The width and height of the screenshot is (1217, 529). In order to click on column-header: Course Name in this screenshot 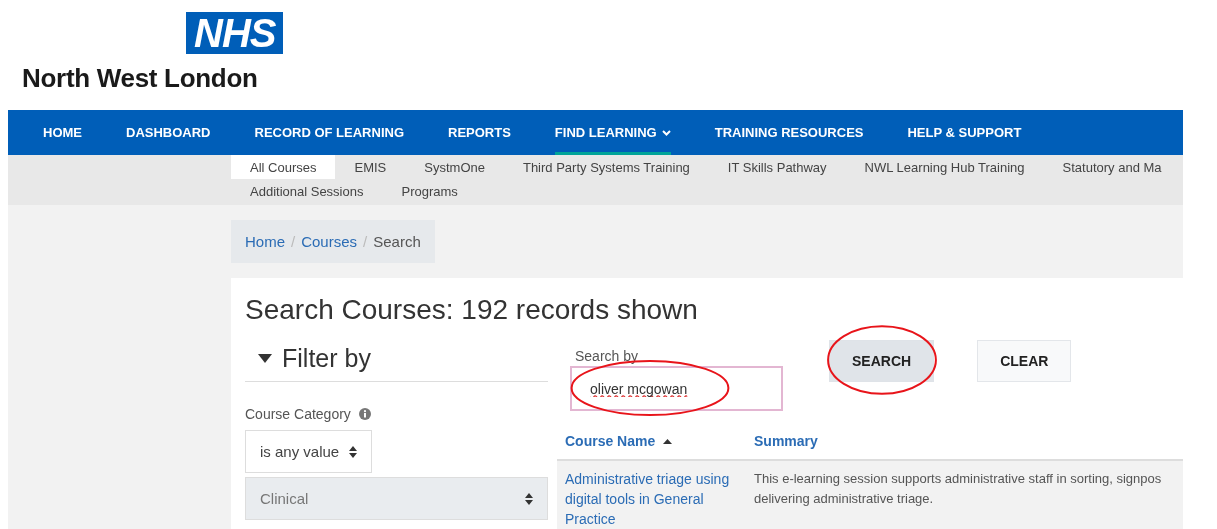, I will do `click(619, 441)`.